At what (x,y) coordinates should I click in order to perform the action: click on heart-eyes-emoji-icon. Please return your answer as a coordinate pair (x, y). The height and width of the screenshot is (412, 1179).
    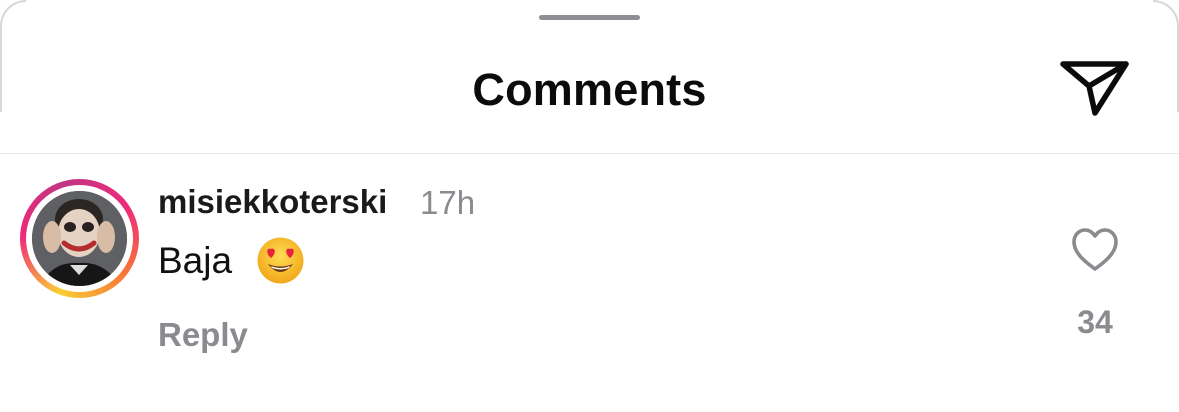
    Looking at the image, I should click on (280, 260).